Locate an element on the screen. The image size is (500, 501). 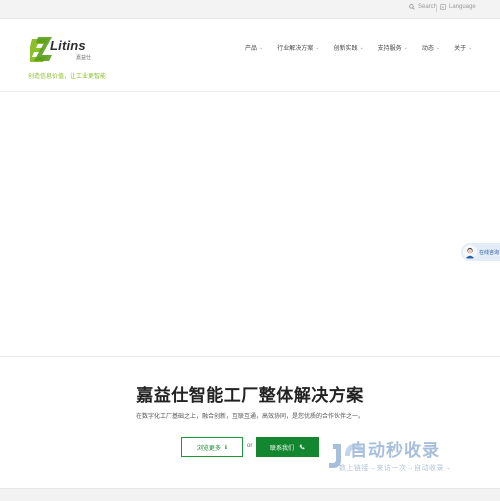
nav-label: 动态 is located at coordinates (427, 49).